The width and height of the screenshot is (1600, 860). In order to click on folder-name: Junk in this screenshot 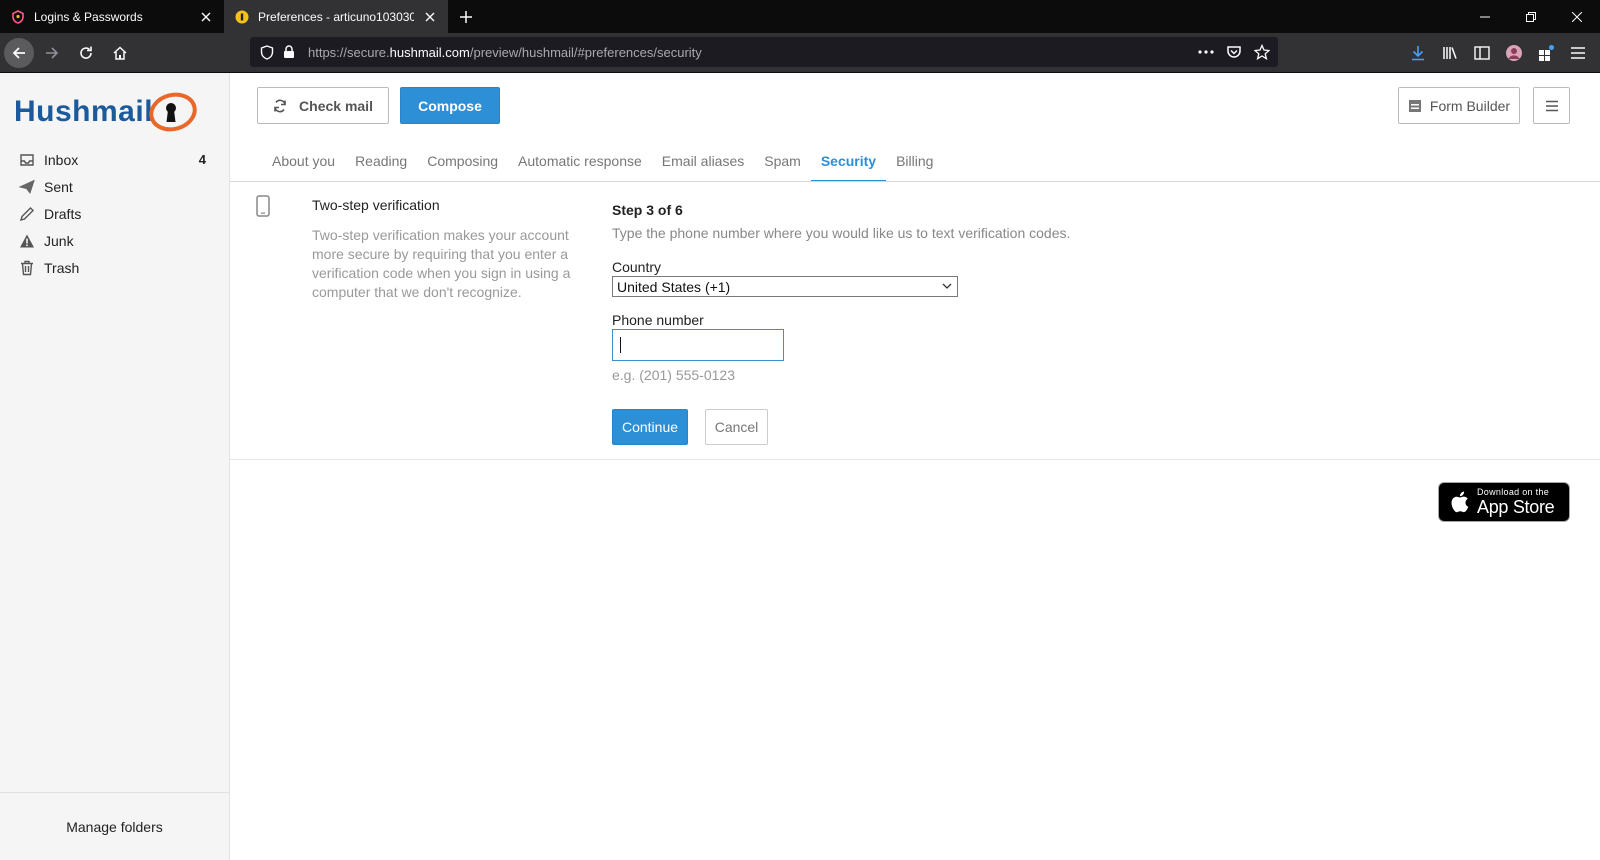, I will do `click(59, 240)`.